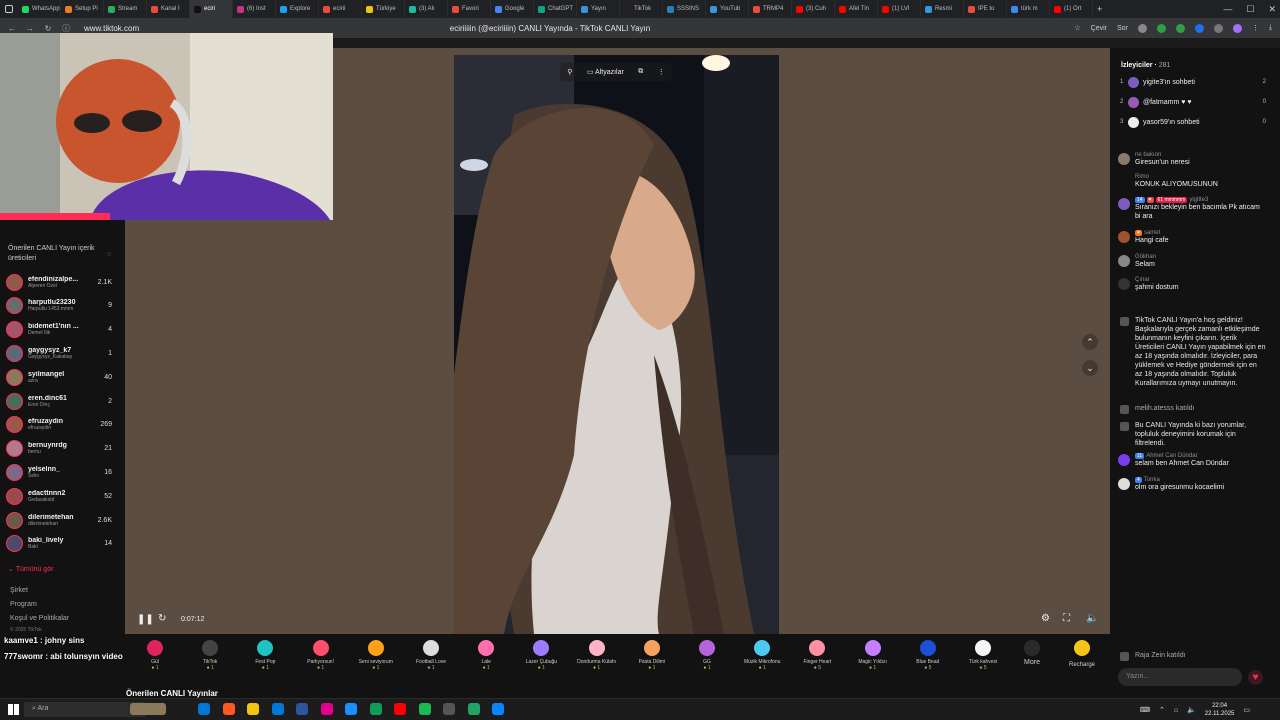  Describe the element at coordinates (383, 9) in the screenshot. I see `browser-tab: Türkiye` at that location.